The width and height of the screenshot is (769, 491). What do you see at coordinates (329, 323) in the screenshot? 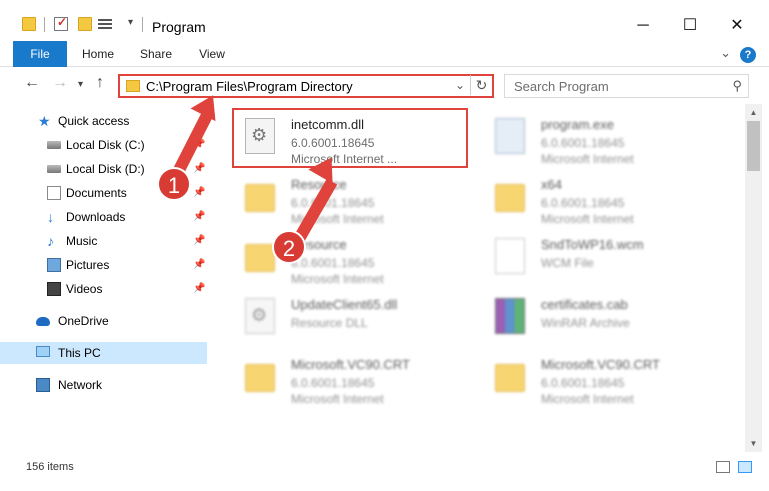
I see `file-type: Resource DLL` at bounding box center [329, 323].